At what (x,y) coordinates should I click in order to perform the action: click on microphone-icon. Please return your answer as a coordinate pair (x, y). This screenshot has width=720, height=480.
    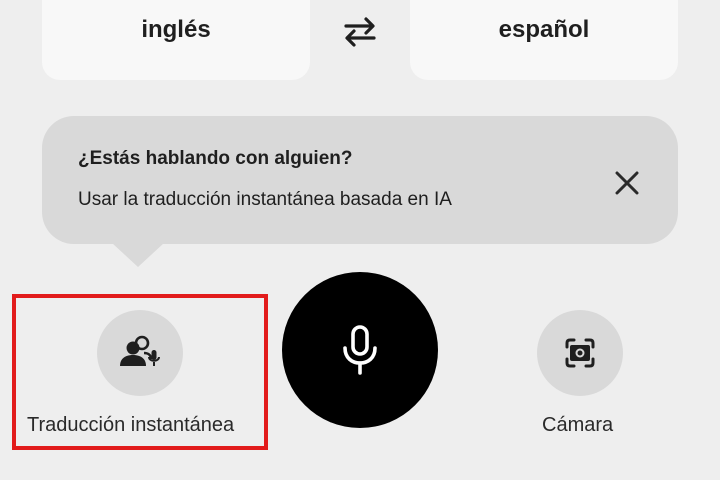
    Looking at the image, I should click on (360, 350).